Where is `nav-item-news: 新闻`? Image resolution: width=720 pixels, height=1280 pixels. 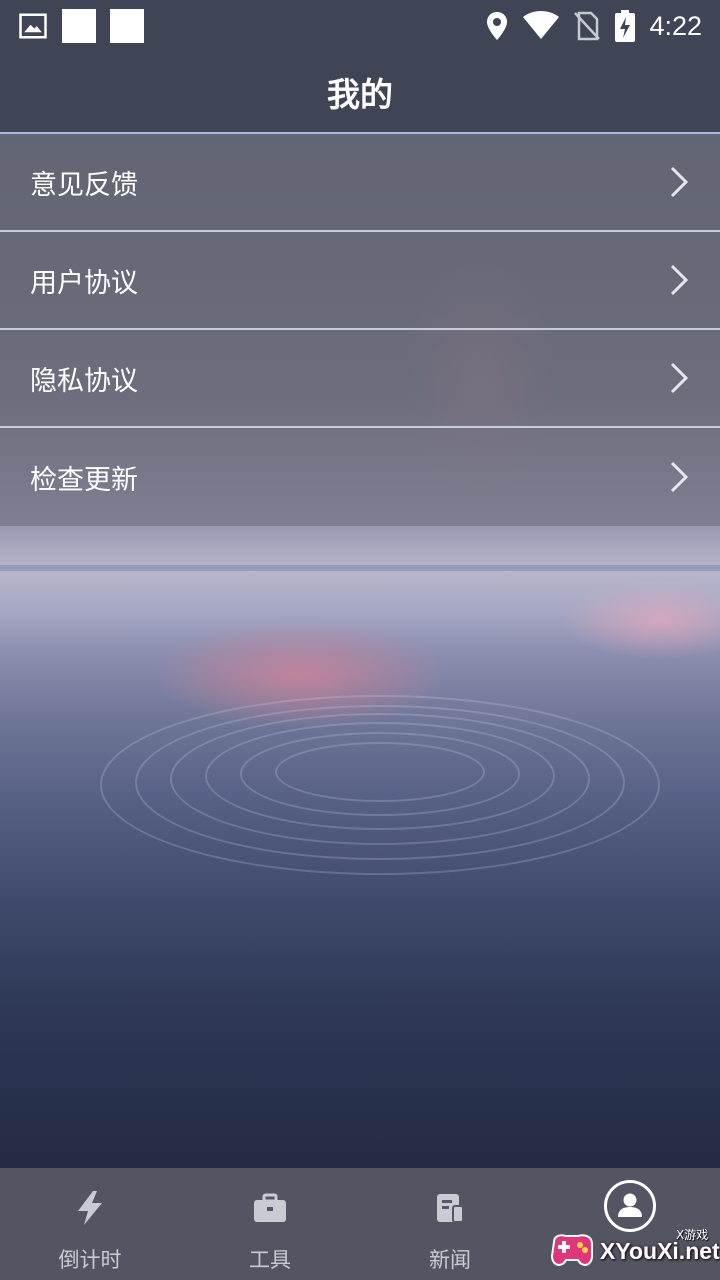 nav-item-news: 新闻 is located at coordinates (450, 1224).